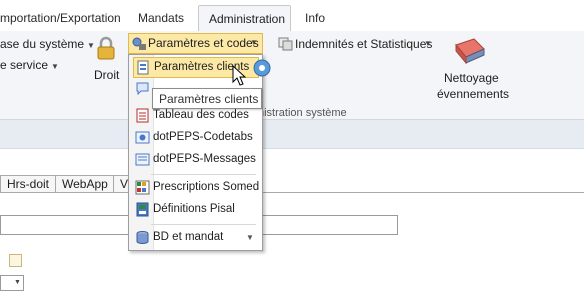 The image size is (584, 291). Describe the element at coordinates (142, 209) in the screenshot. I see `definitions-icon` at that location.